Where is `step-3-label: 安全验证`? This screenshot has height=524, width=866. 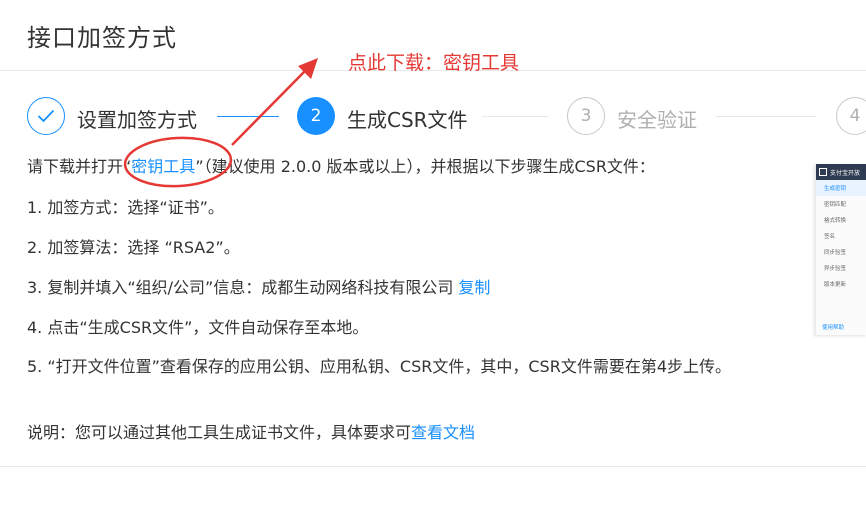
step-3-label: 安全验证 is located at coordinates (657, 120).